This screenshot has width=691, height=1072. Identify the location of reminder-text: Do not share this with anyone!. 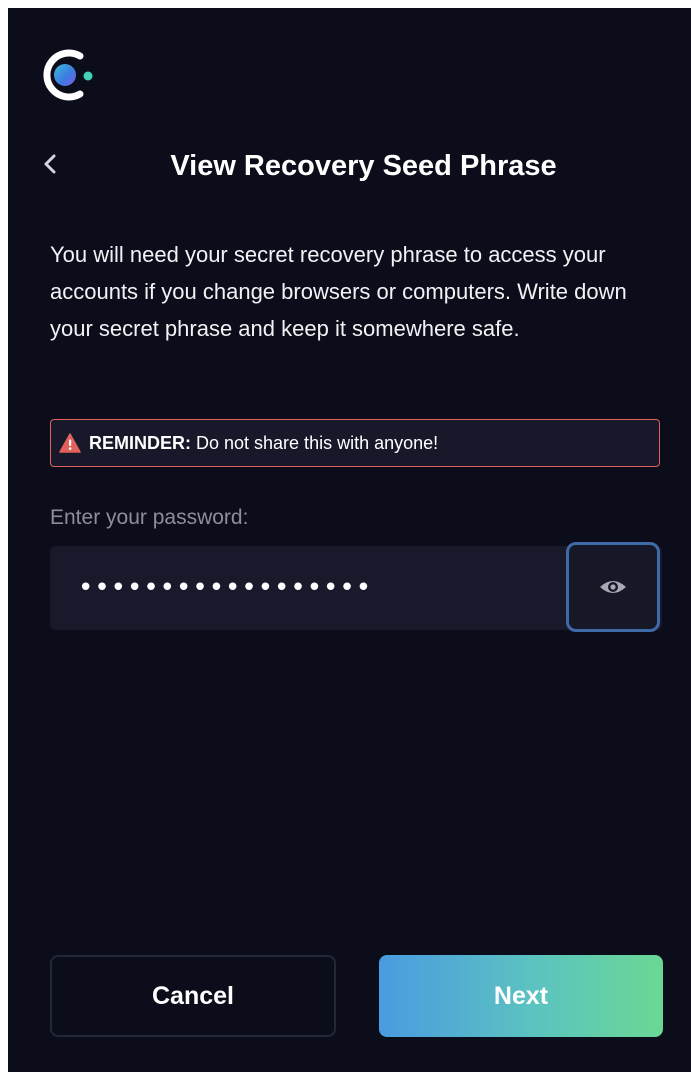
(317, 442).